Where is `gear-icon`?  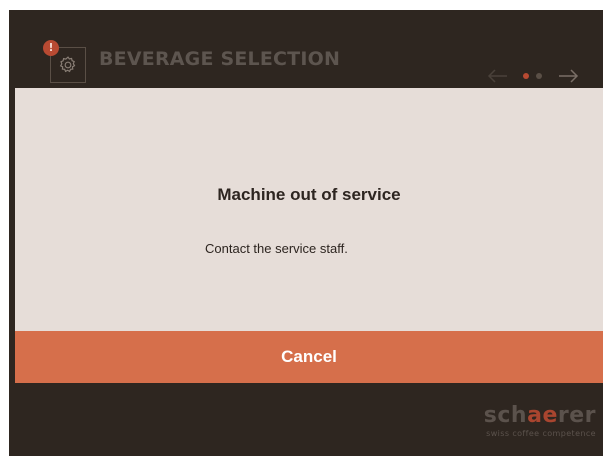 gear-icon is located at coordinates (67, 64).